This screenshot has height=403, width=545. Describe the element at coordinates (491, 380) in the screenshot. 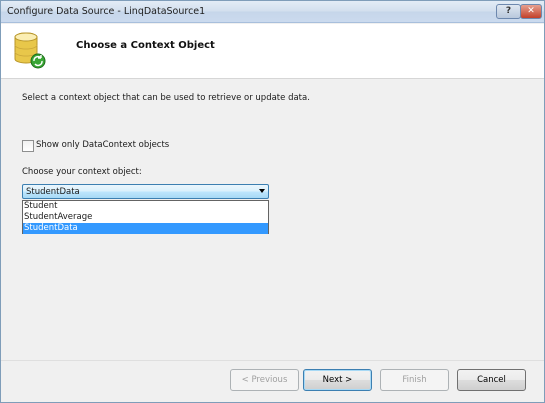

I see `cancel-button: Cancel` at that location.